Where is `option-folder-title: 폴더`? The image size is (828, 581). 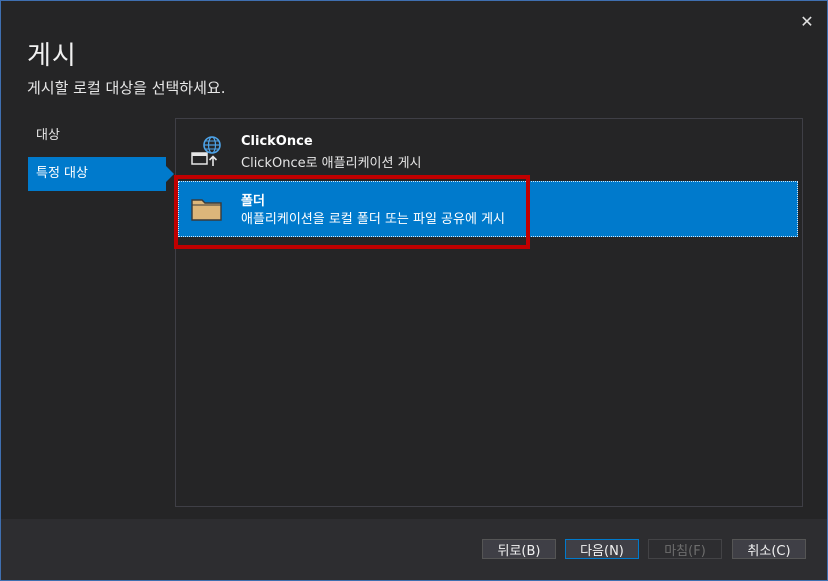
option-folder-title: 폴더 is located at coordinates (253, 201).